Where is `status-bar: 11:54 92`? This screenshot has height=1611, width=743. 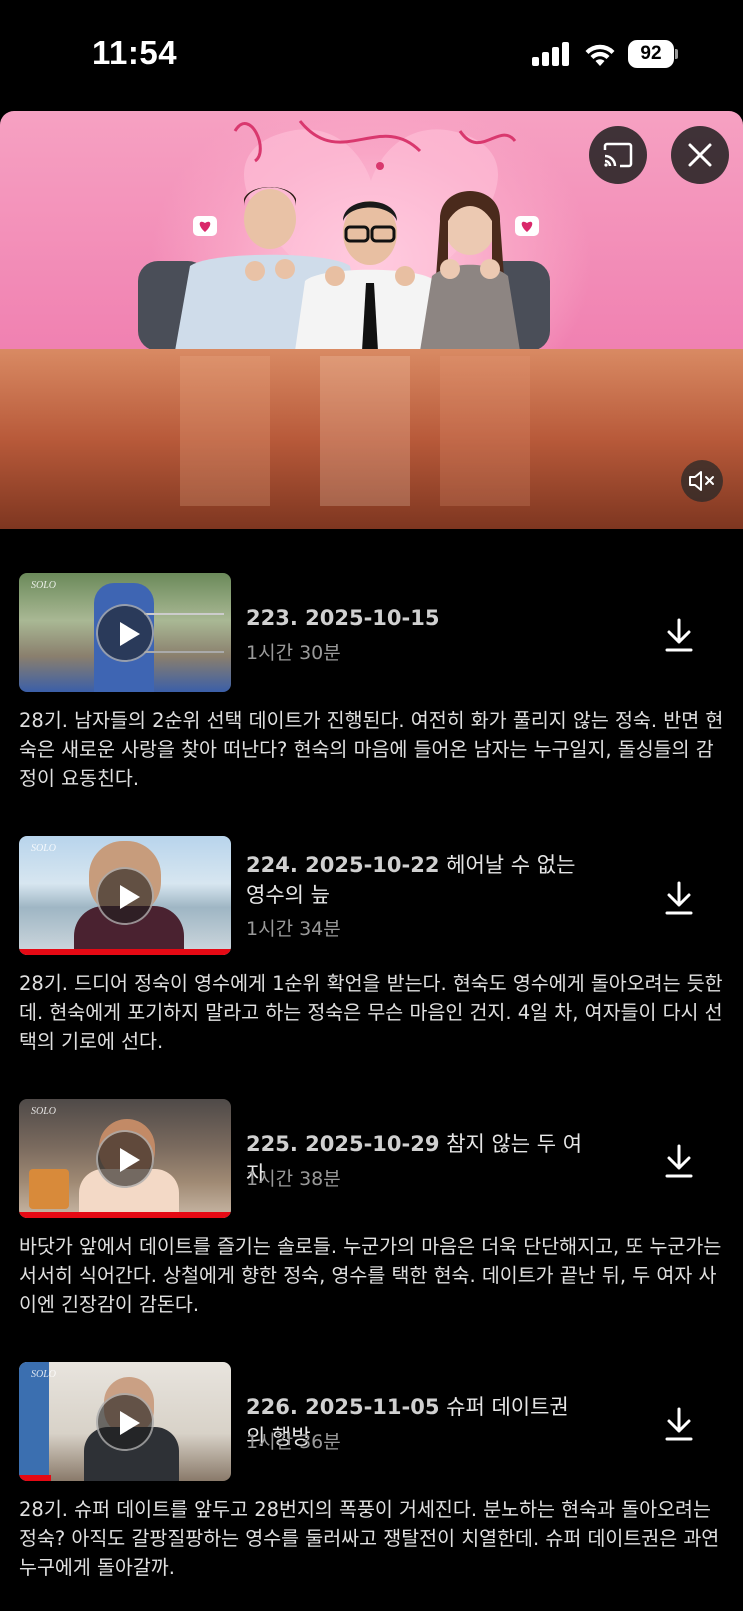
status-bar: 11:54 92 is located at coordinates (371, 54).